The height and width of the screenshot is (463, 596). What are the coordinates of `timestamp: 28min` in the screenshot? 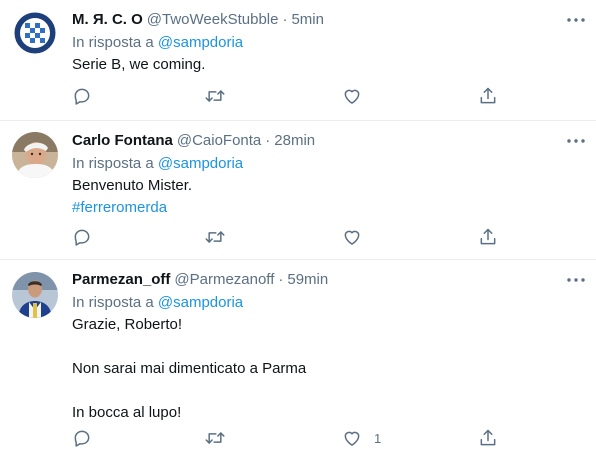 It's located at (294, 141).